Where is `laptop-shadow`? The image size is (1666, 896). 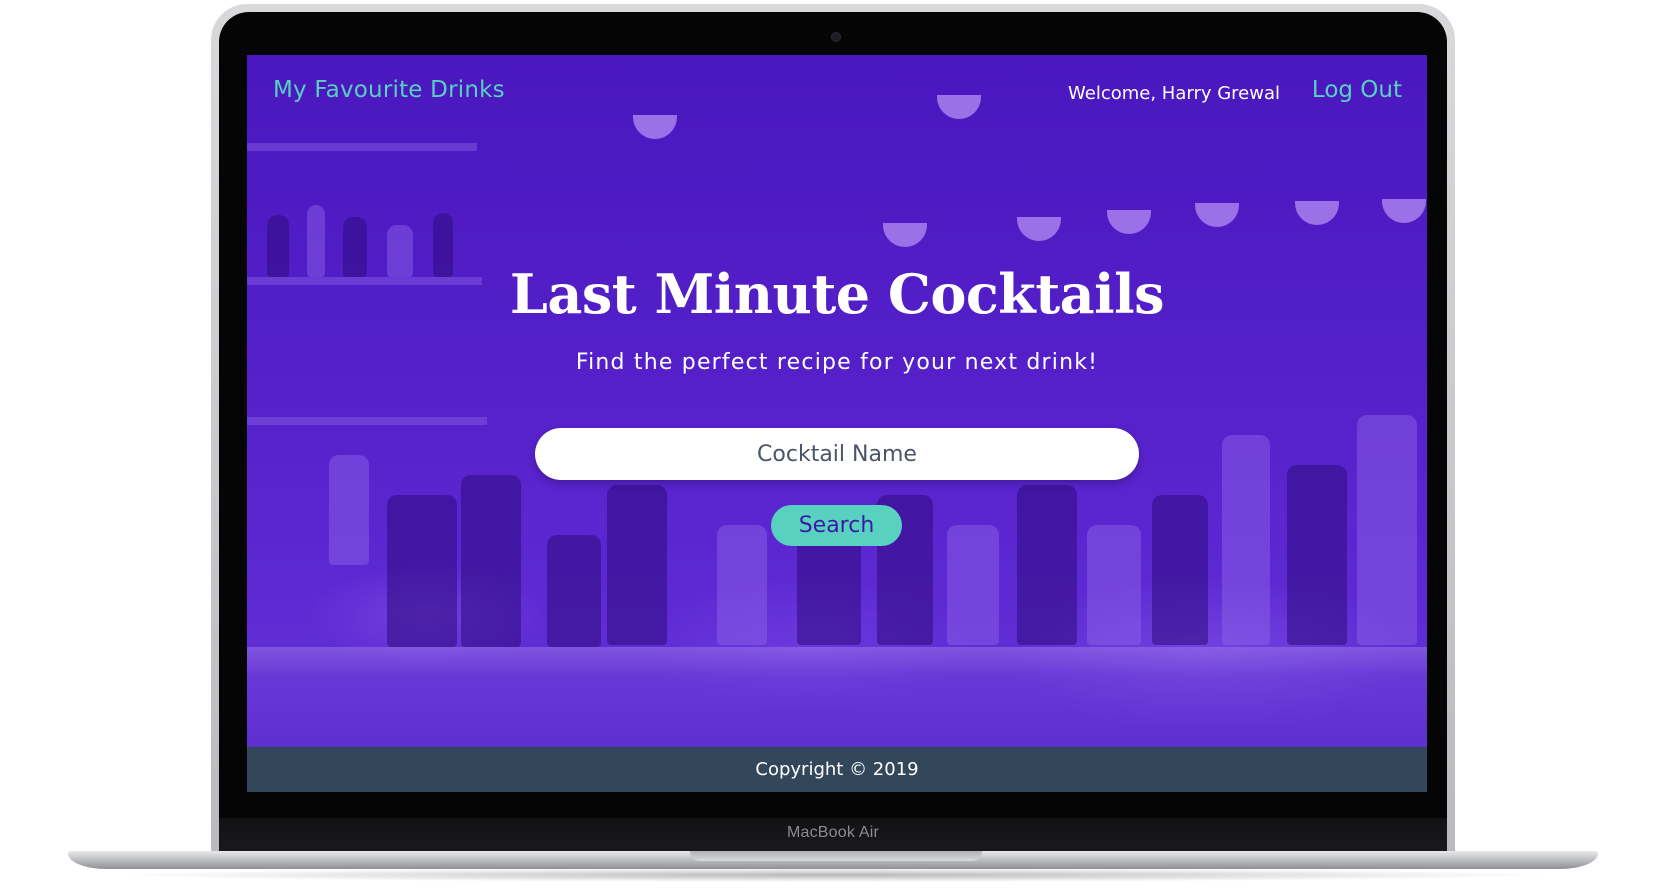 laptop-shadow is located at coordinates (833, 875).